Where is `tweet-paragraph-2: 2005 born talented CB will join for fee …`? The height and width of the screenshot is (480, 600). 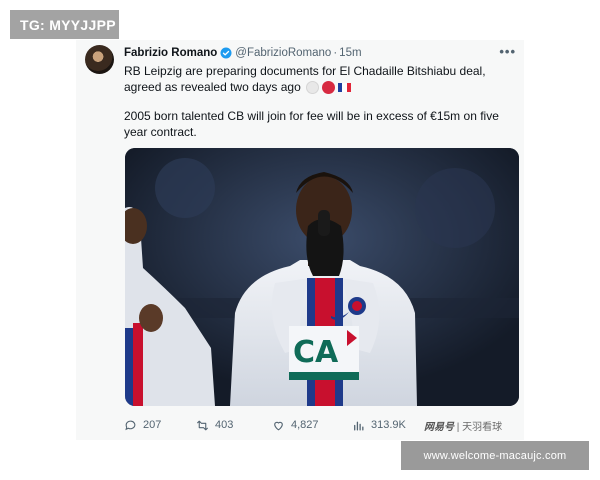 tweet-paragraph-2: 2005 born talented CB will join for fee … is located at coordinates (311, 124).